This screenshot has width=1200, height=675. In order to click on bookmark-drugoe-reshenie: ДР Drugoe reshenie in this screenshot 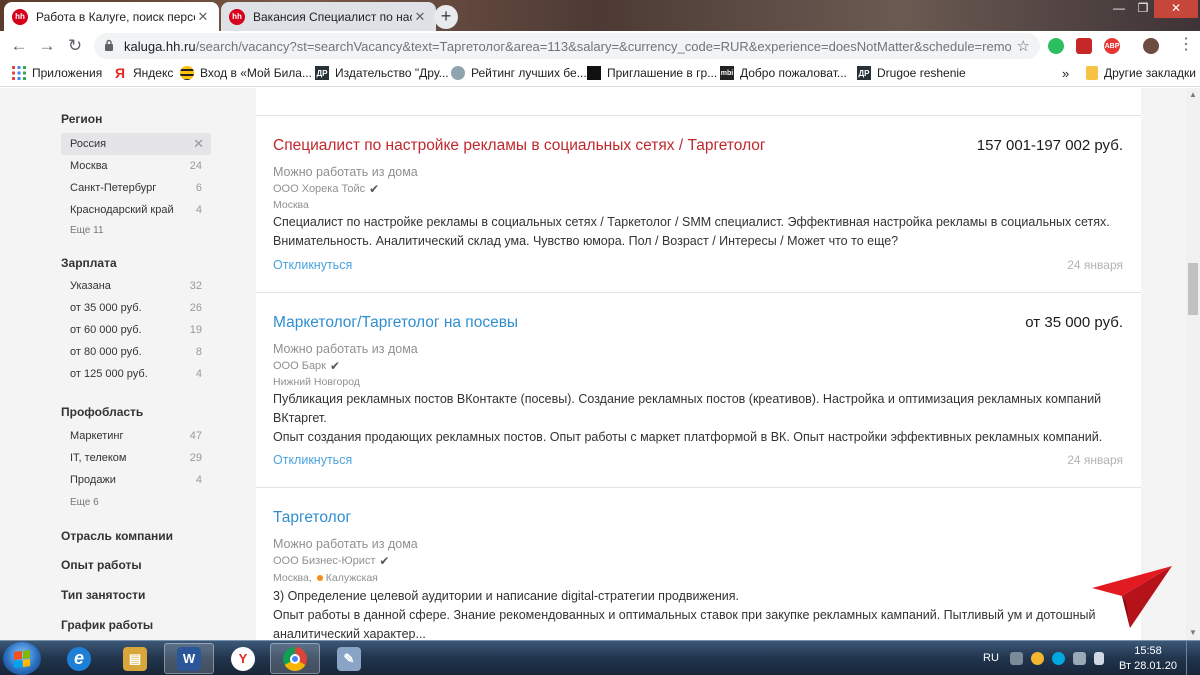, I will do `click(911, 73)`.